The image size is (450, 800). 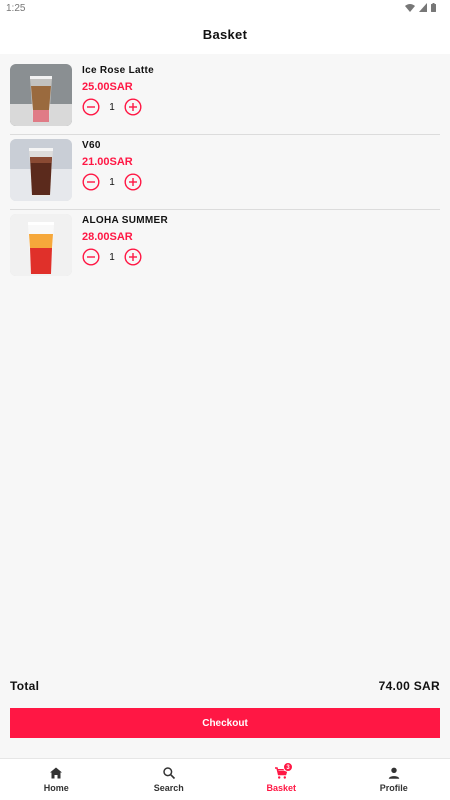 I want to click on item-price: 25.00SAR, so click(x=107, y=87).